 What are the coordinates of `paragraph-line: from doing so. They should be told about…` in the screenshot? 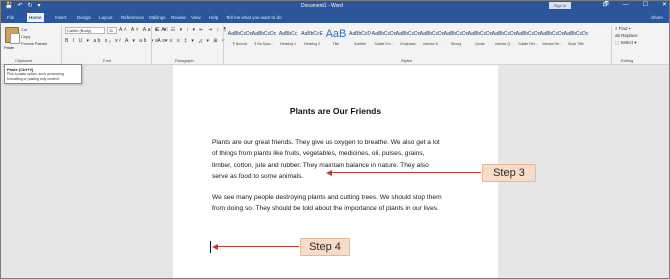 It's located at (325, 209).